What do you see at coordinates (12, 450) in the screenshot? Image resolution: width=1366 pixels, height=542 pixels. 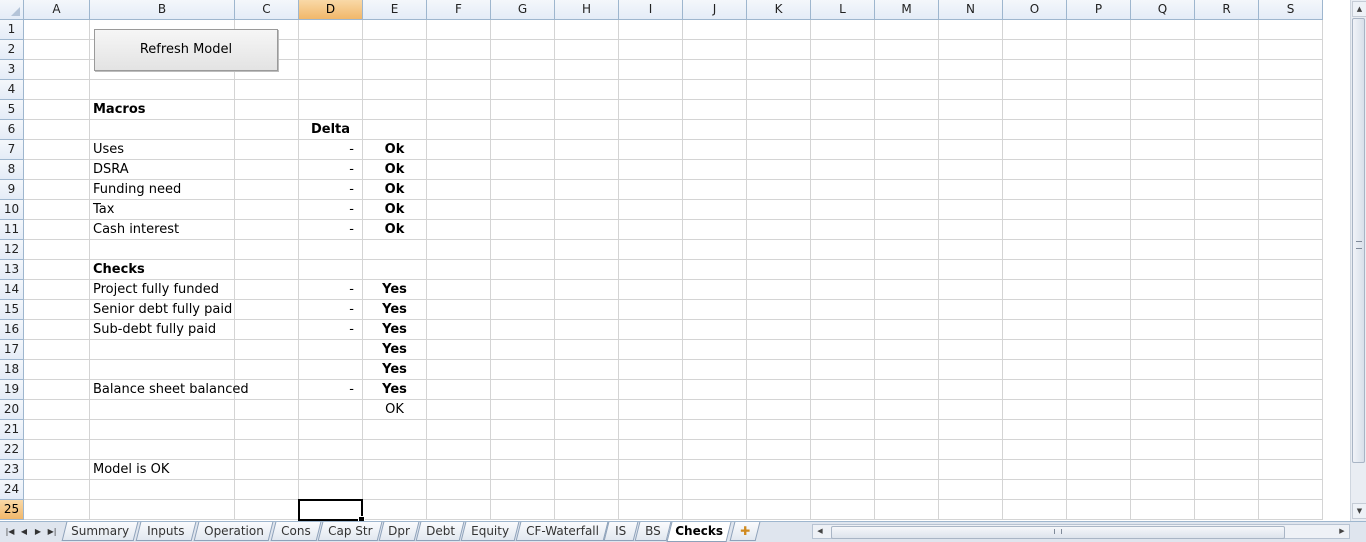 I see `row-header: 22` at bounding box center [12, 450].